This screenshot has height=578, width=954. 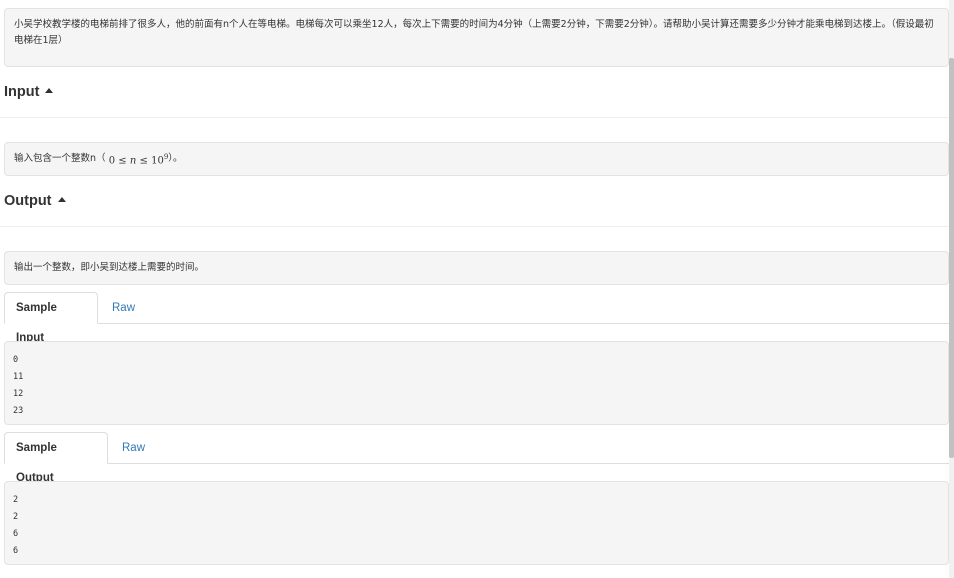 What do you see at coordinates (133, 447) in the screenshot?
I see `tab-sample-output-raw: Raw` at bounding box center [133, 447].